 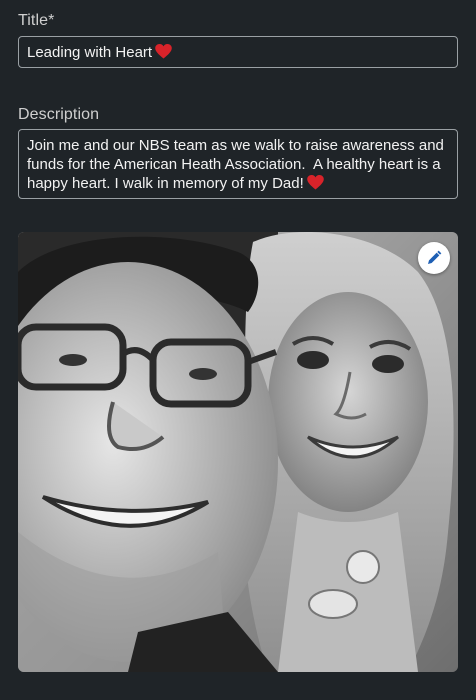 I want to click on description-label: Description, so click(x=59, y=114).